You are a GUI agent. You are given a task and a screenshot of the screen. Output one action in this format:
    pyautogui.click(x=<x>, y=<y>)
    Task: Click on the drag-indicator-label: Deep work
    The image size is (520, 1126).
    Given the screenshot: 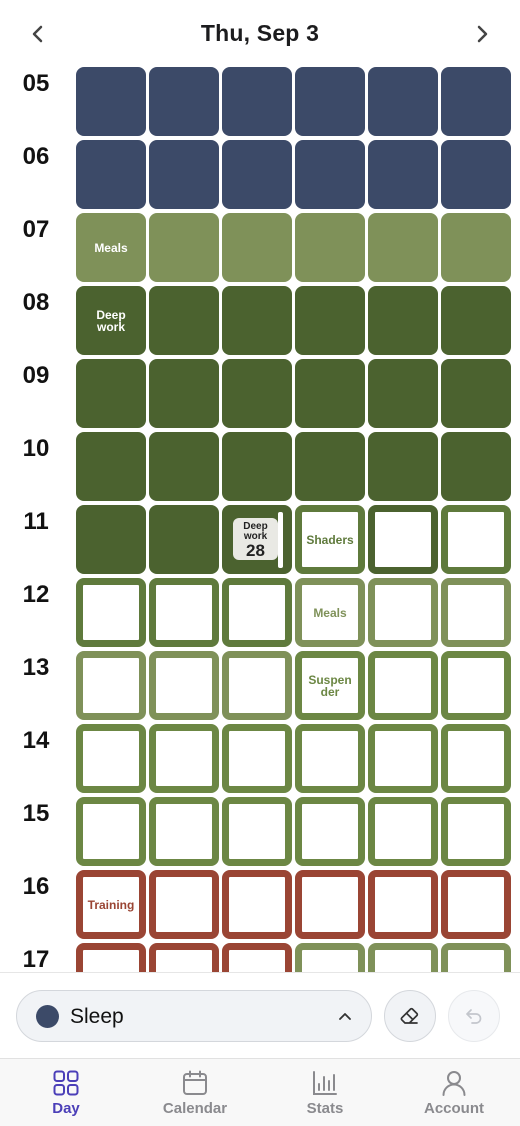 What is the action you would take?
    pyautogui.click(x=255, y=531)
    